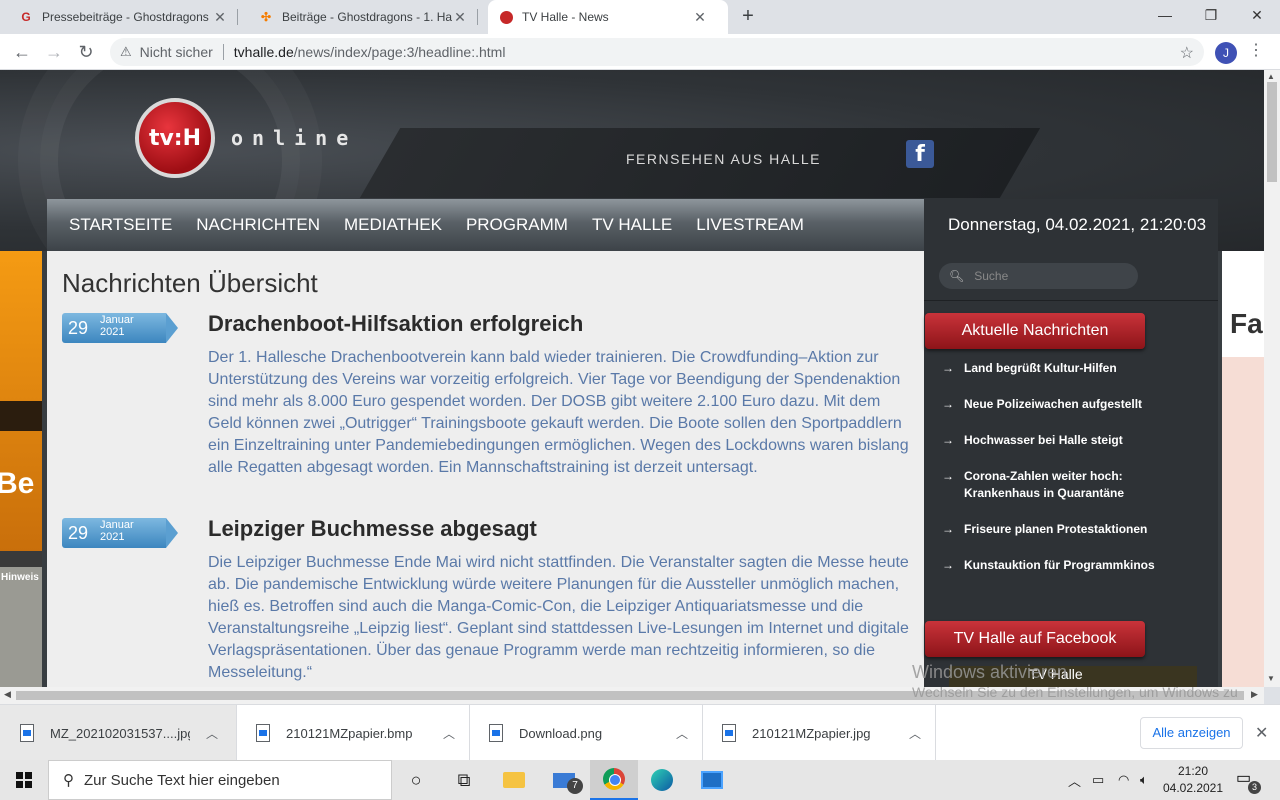 This screenshot has width=1280, height=800. What do you see at coordinates (1272, 132) in the screenshot?
I see `scrollbar-thumb` at bounding box center [1272, 132].